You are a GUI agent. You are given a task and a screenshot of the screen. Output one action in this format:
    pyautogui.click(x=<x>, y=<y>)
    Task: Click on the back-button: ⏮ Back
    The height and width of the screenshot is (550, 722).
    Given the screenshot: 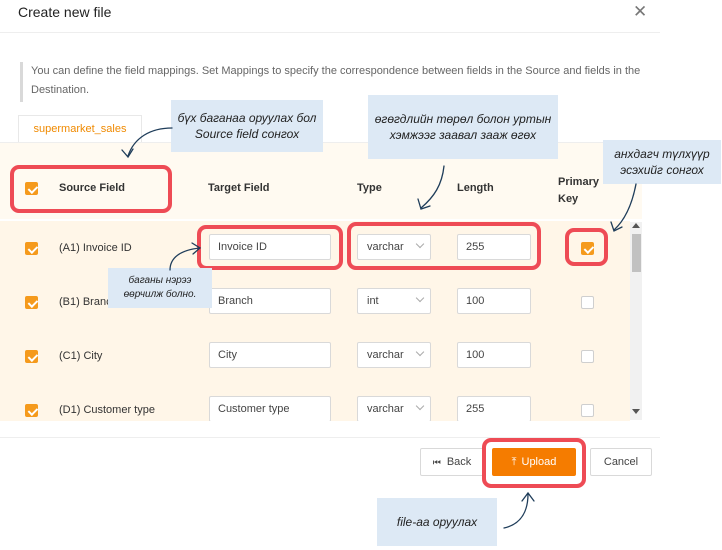 What is the action you would take?
    pyautogui.click(x=452, y=462)
    